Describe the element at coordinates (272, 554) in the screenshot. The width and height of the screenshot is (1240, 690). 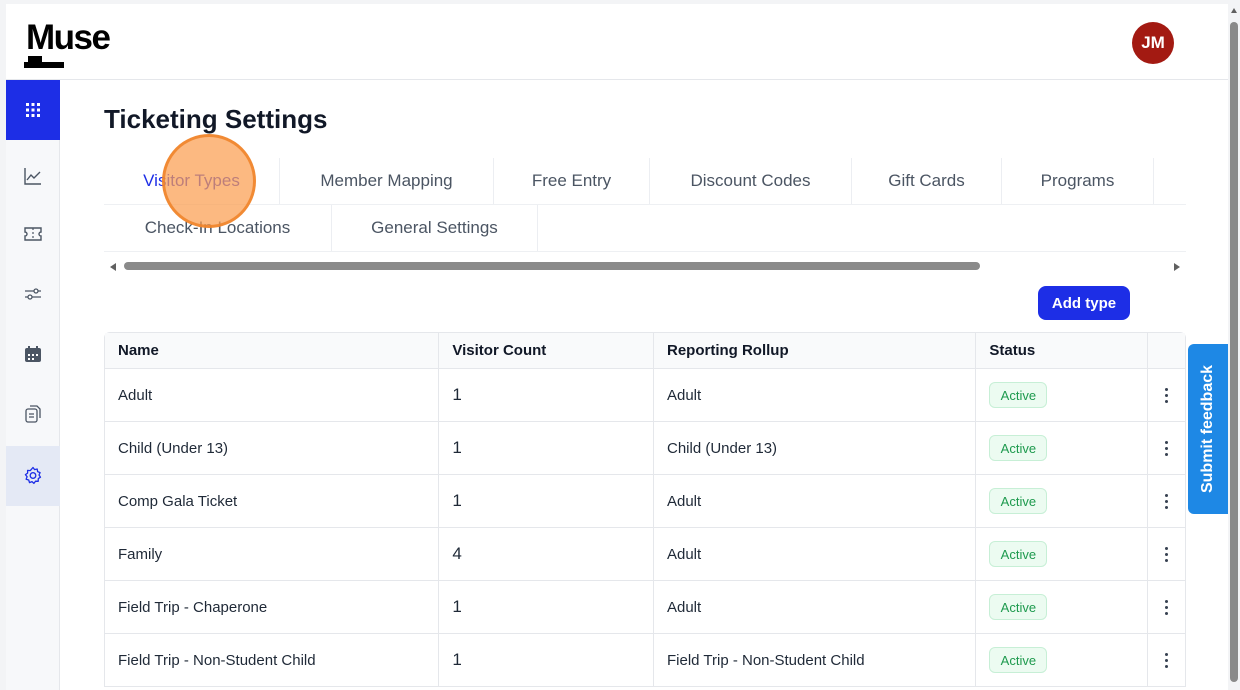
I see `cell-name: Family` at that location.